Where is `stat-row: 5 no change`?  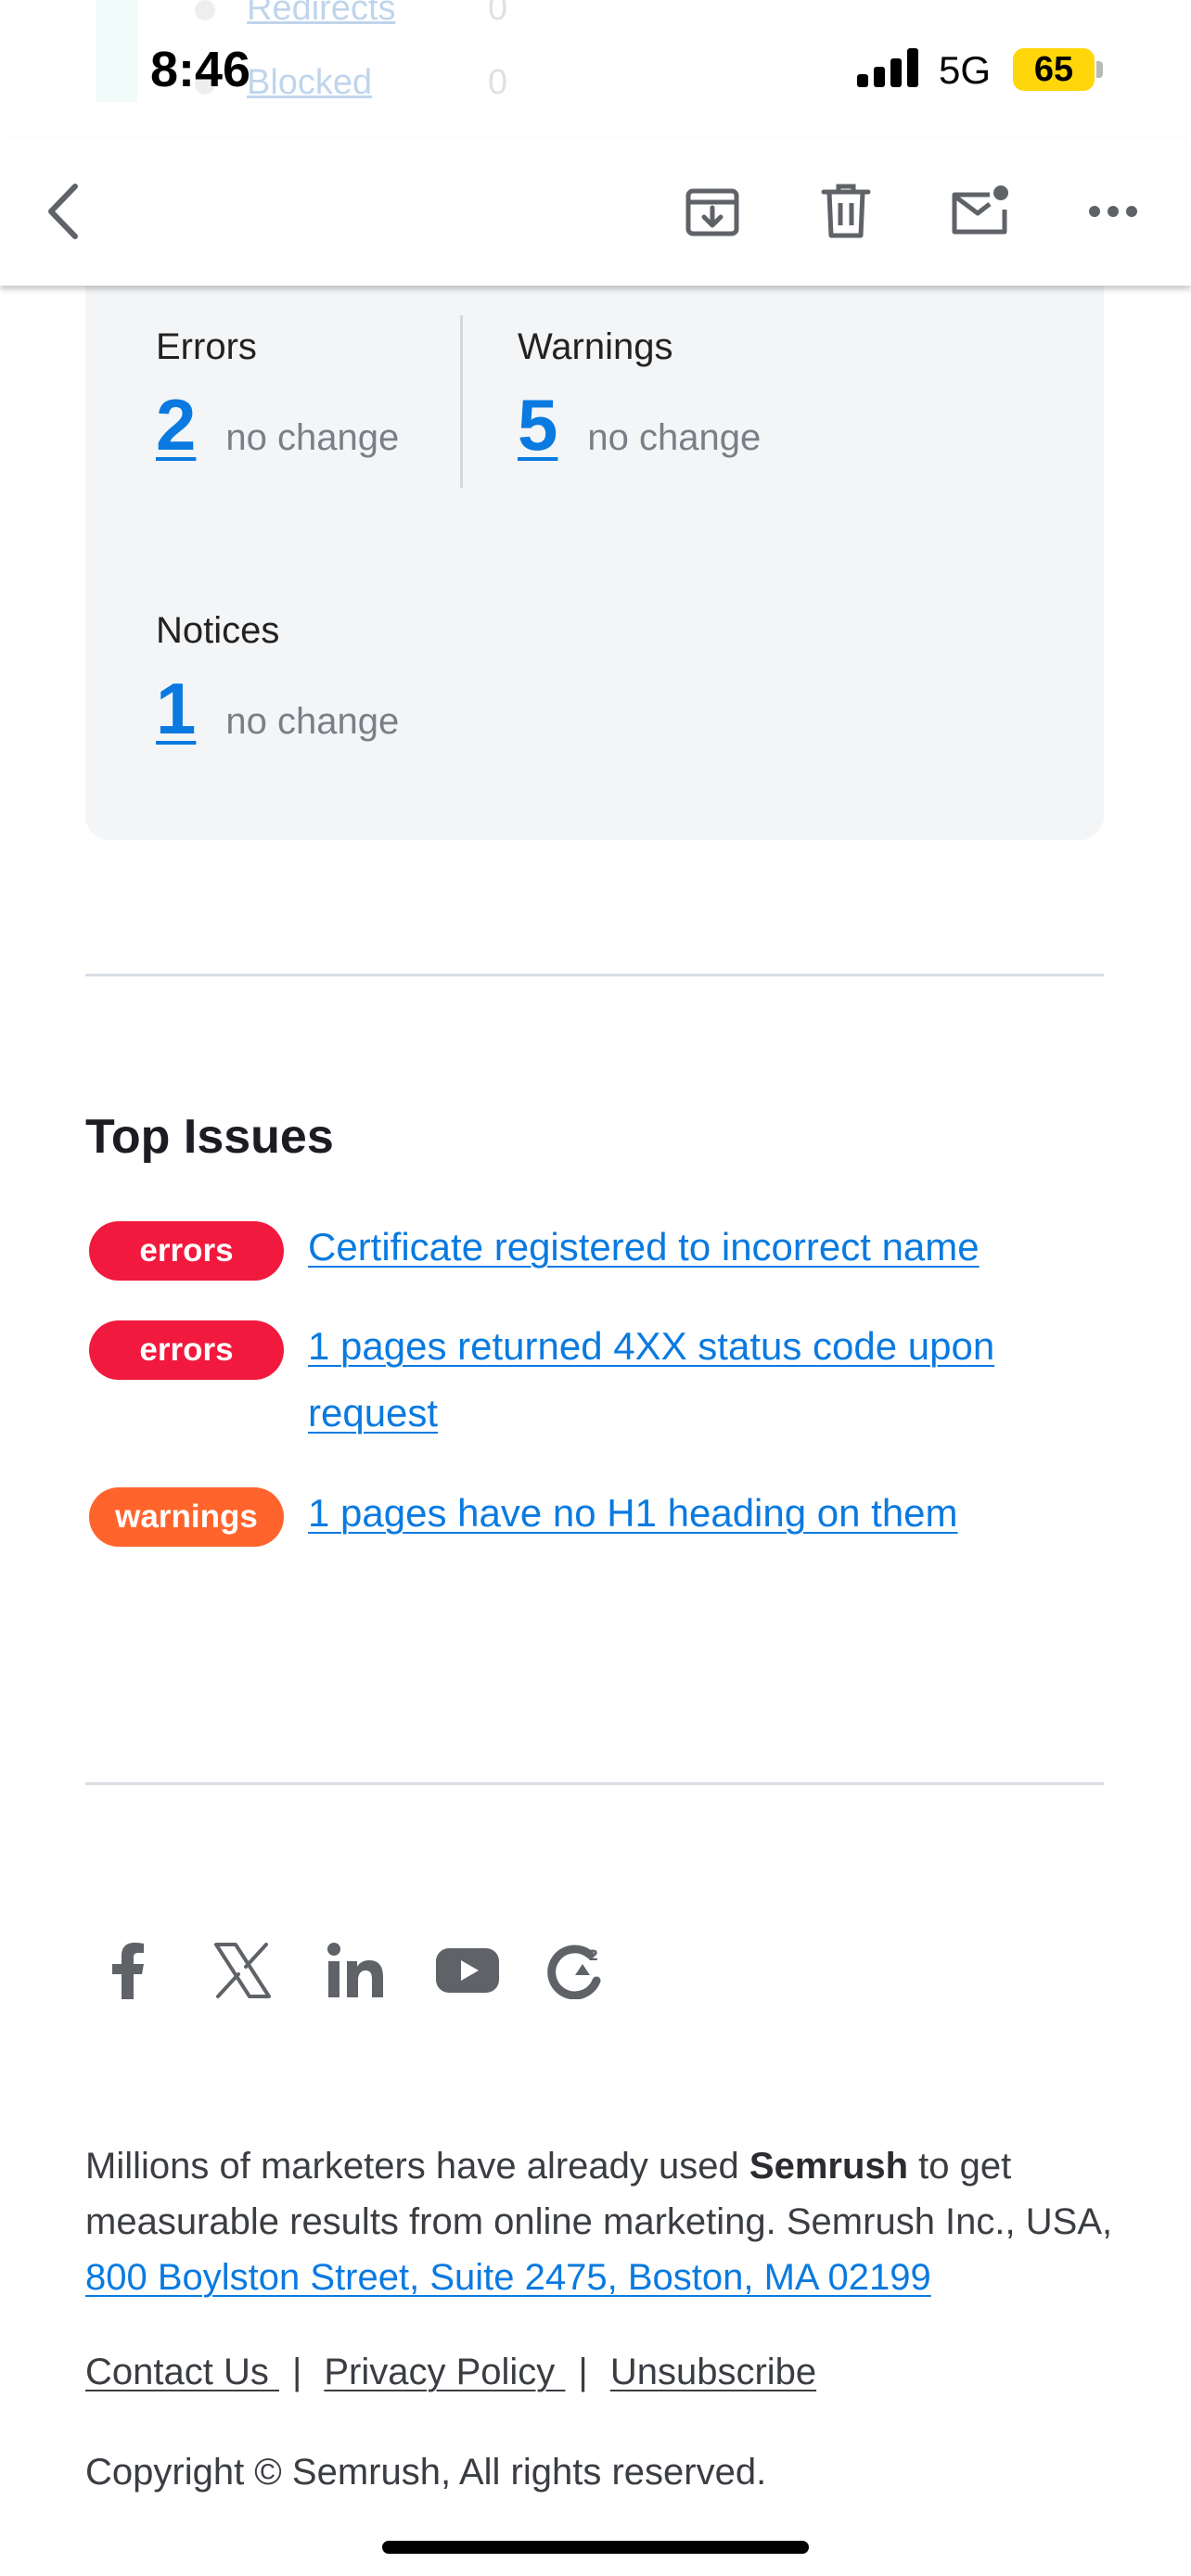 stat-row: 5 no change is located at coordinates (639, 425).